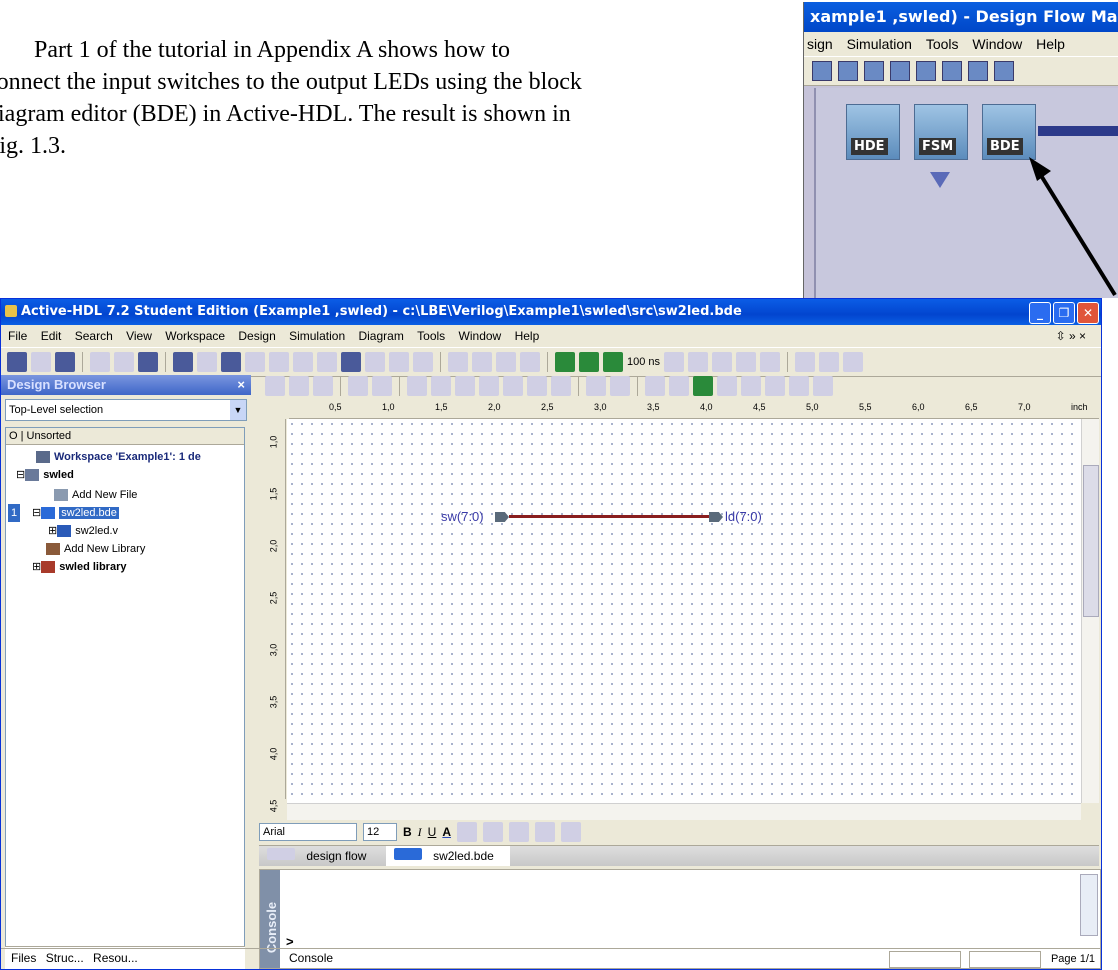 Image resolution: width=1118 pixels, height=970 pixels. I want to click on close-button: ✕, so click(1088, 313).